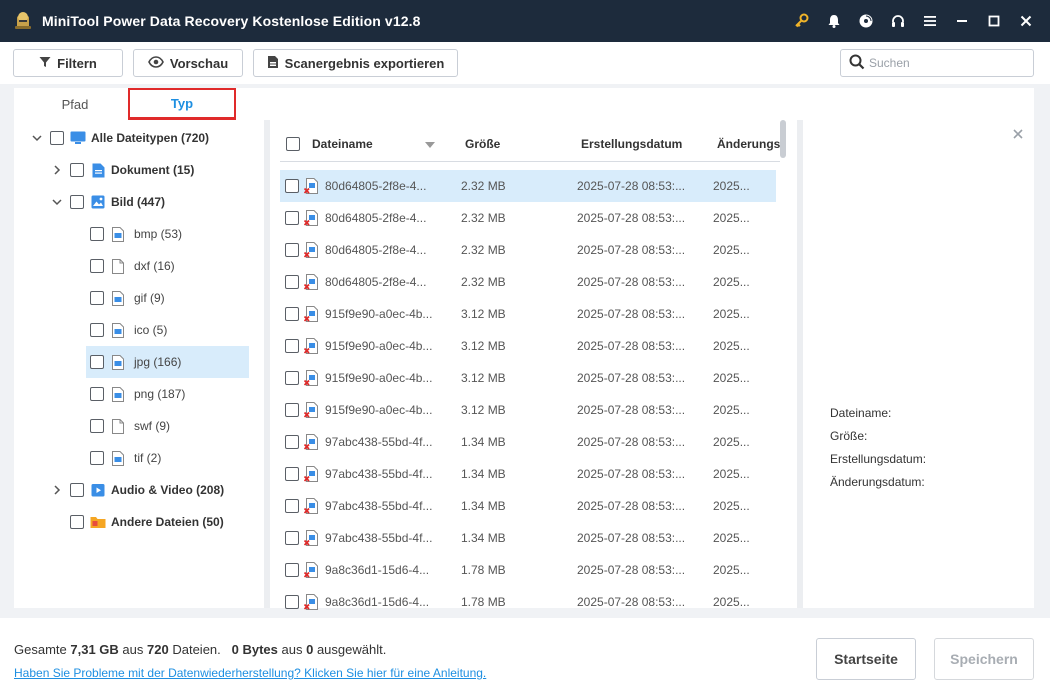  I want to click on key-icon, so click(802, 21).